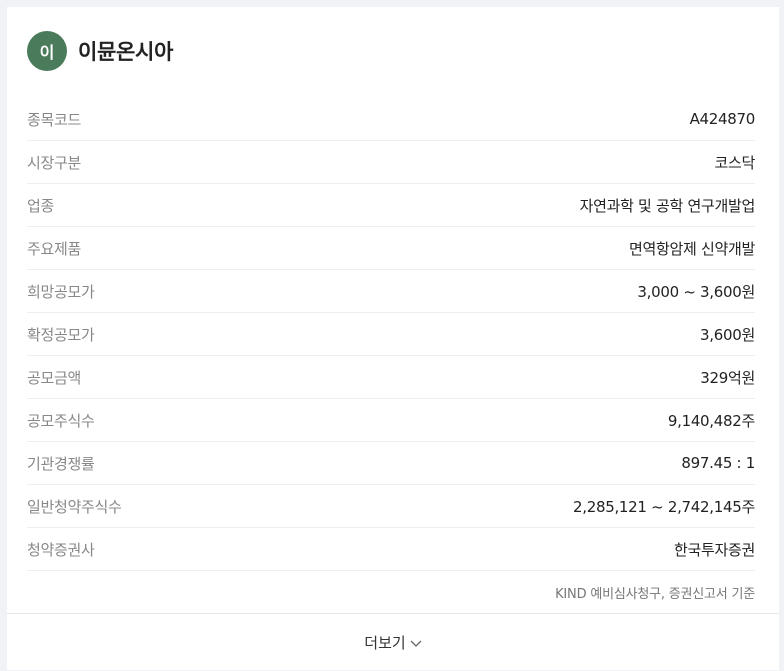 The height and width of the screenshot is (671, 784). I want to click on row-label: 주요제품, so click(54, 248).